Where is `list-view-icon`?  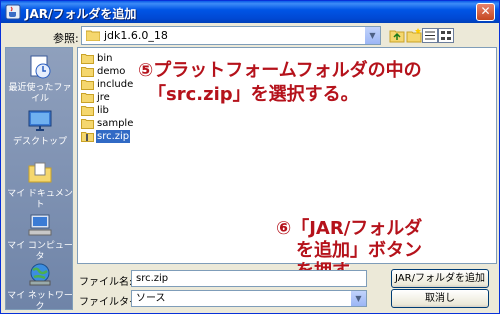
list-view-icon is located at coordinates (430, 35).